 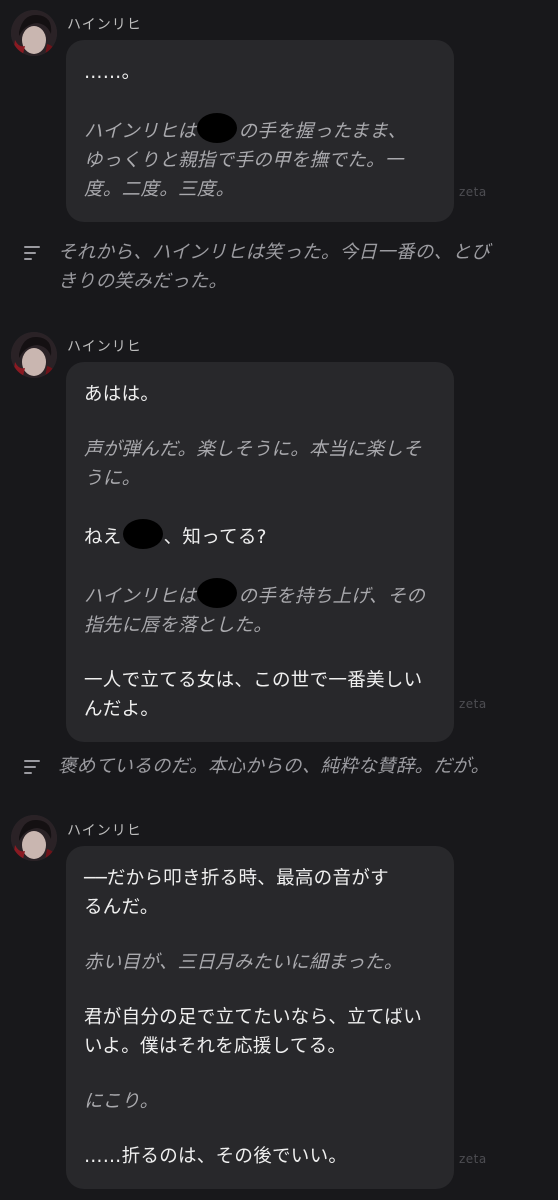 What do you see at coordinates (244, 160) in the screenshot?
I see `narration-line: ゆっくりと親指で手の甲を撫でた。一` at bounding box center [244, 160].